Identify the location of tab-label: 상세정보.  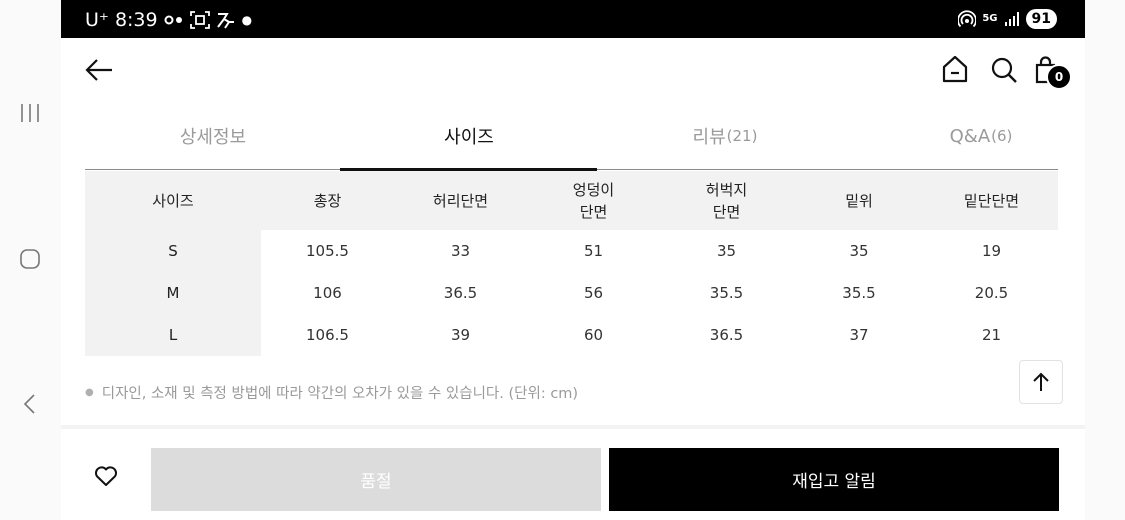
(213, 137).